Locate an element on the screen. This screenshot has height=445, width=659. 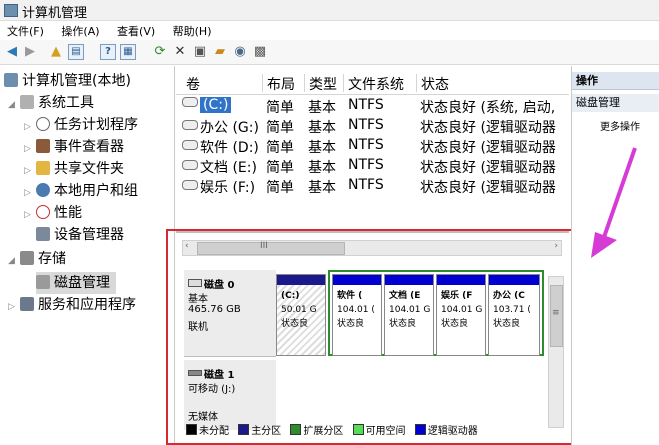
forward-icon: ▶ is located at coordinates (30, 52).